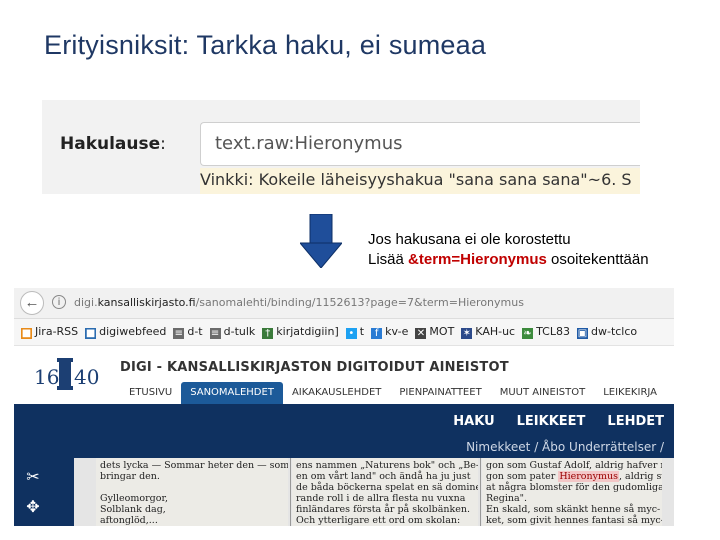 The image size is (720, 540). Describe the element at coordinates (59, 302) in the screenshot. I see `info-icon: i` at that location.